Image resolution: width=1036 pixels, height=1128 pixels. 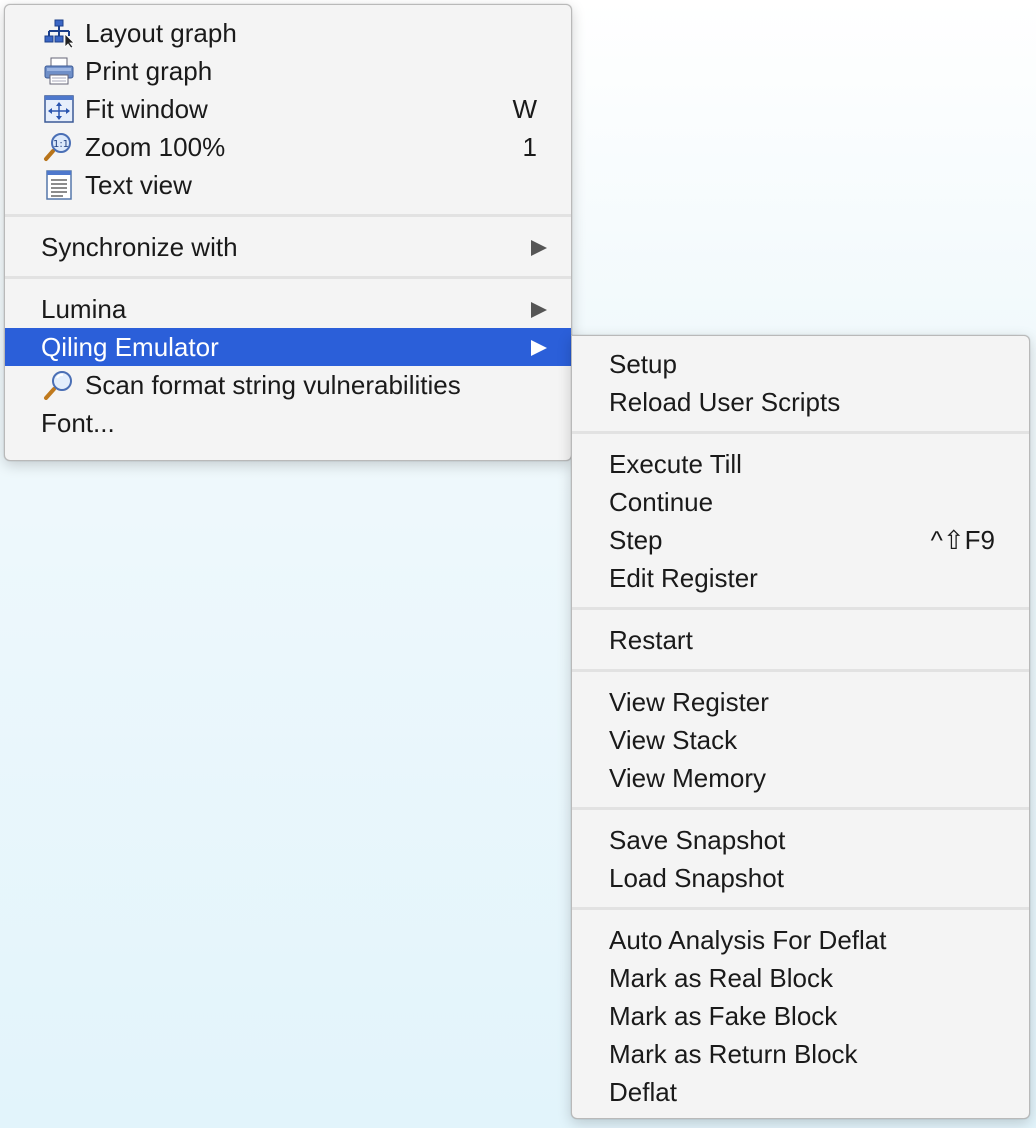 I want to click on menu-item-text-view: Text view, so click(x=288, y=185).